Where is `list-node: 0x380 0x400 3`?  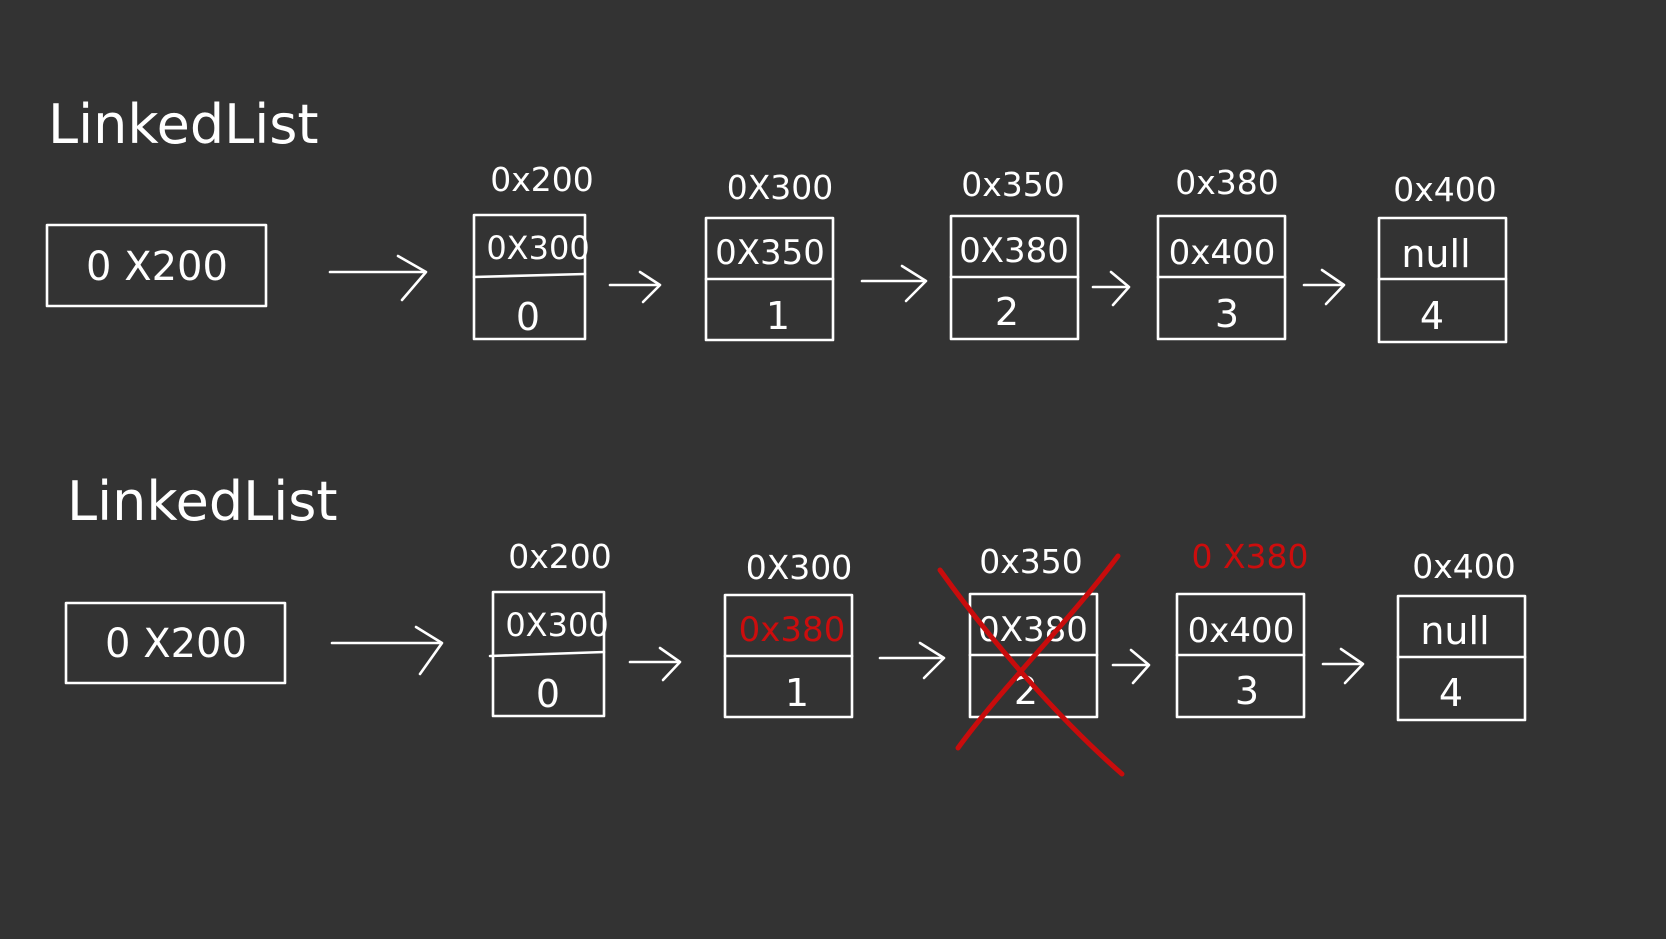 list-node: 0x380 0x400 3 is located at coordinates (1221, 252).